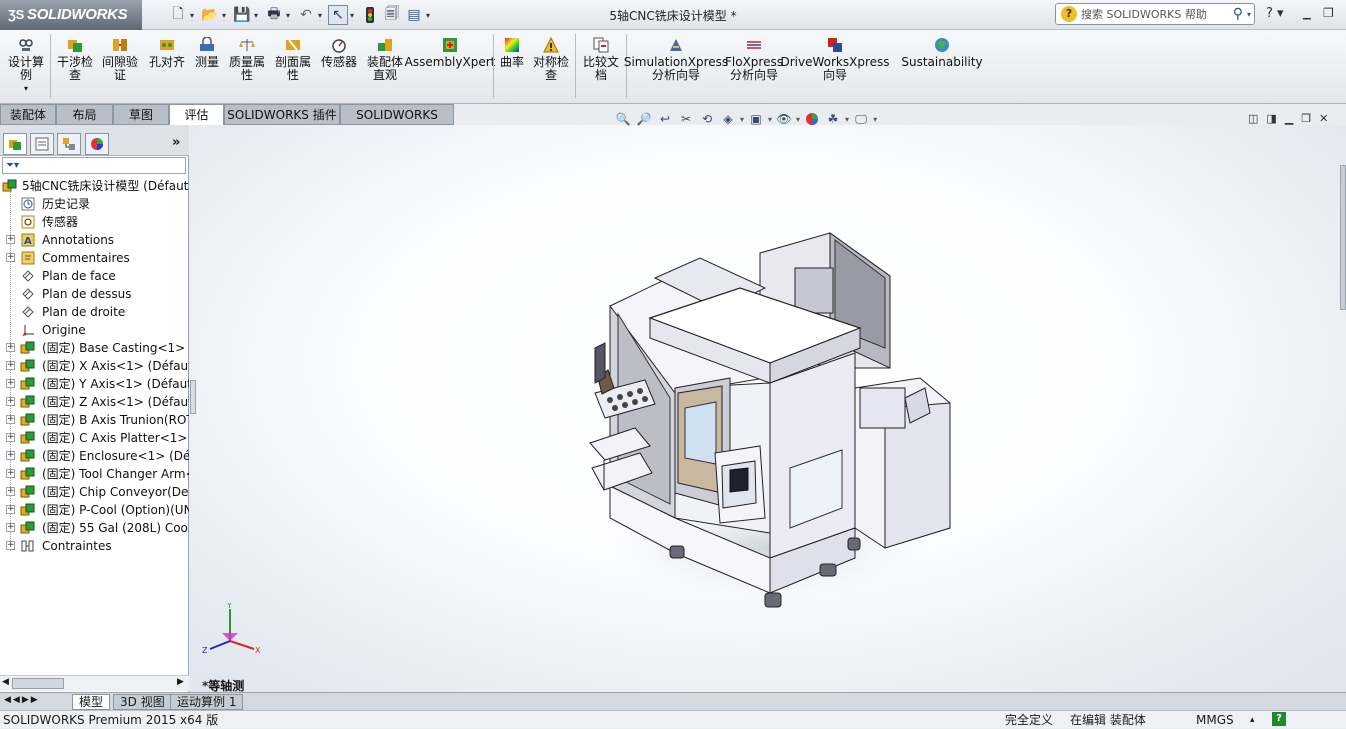  Describe the element at coordinates (180, 682) in the screenshot. I see `scroll-right-icon: ▶` at that location.